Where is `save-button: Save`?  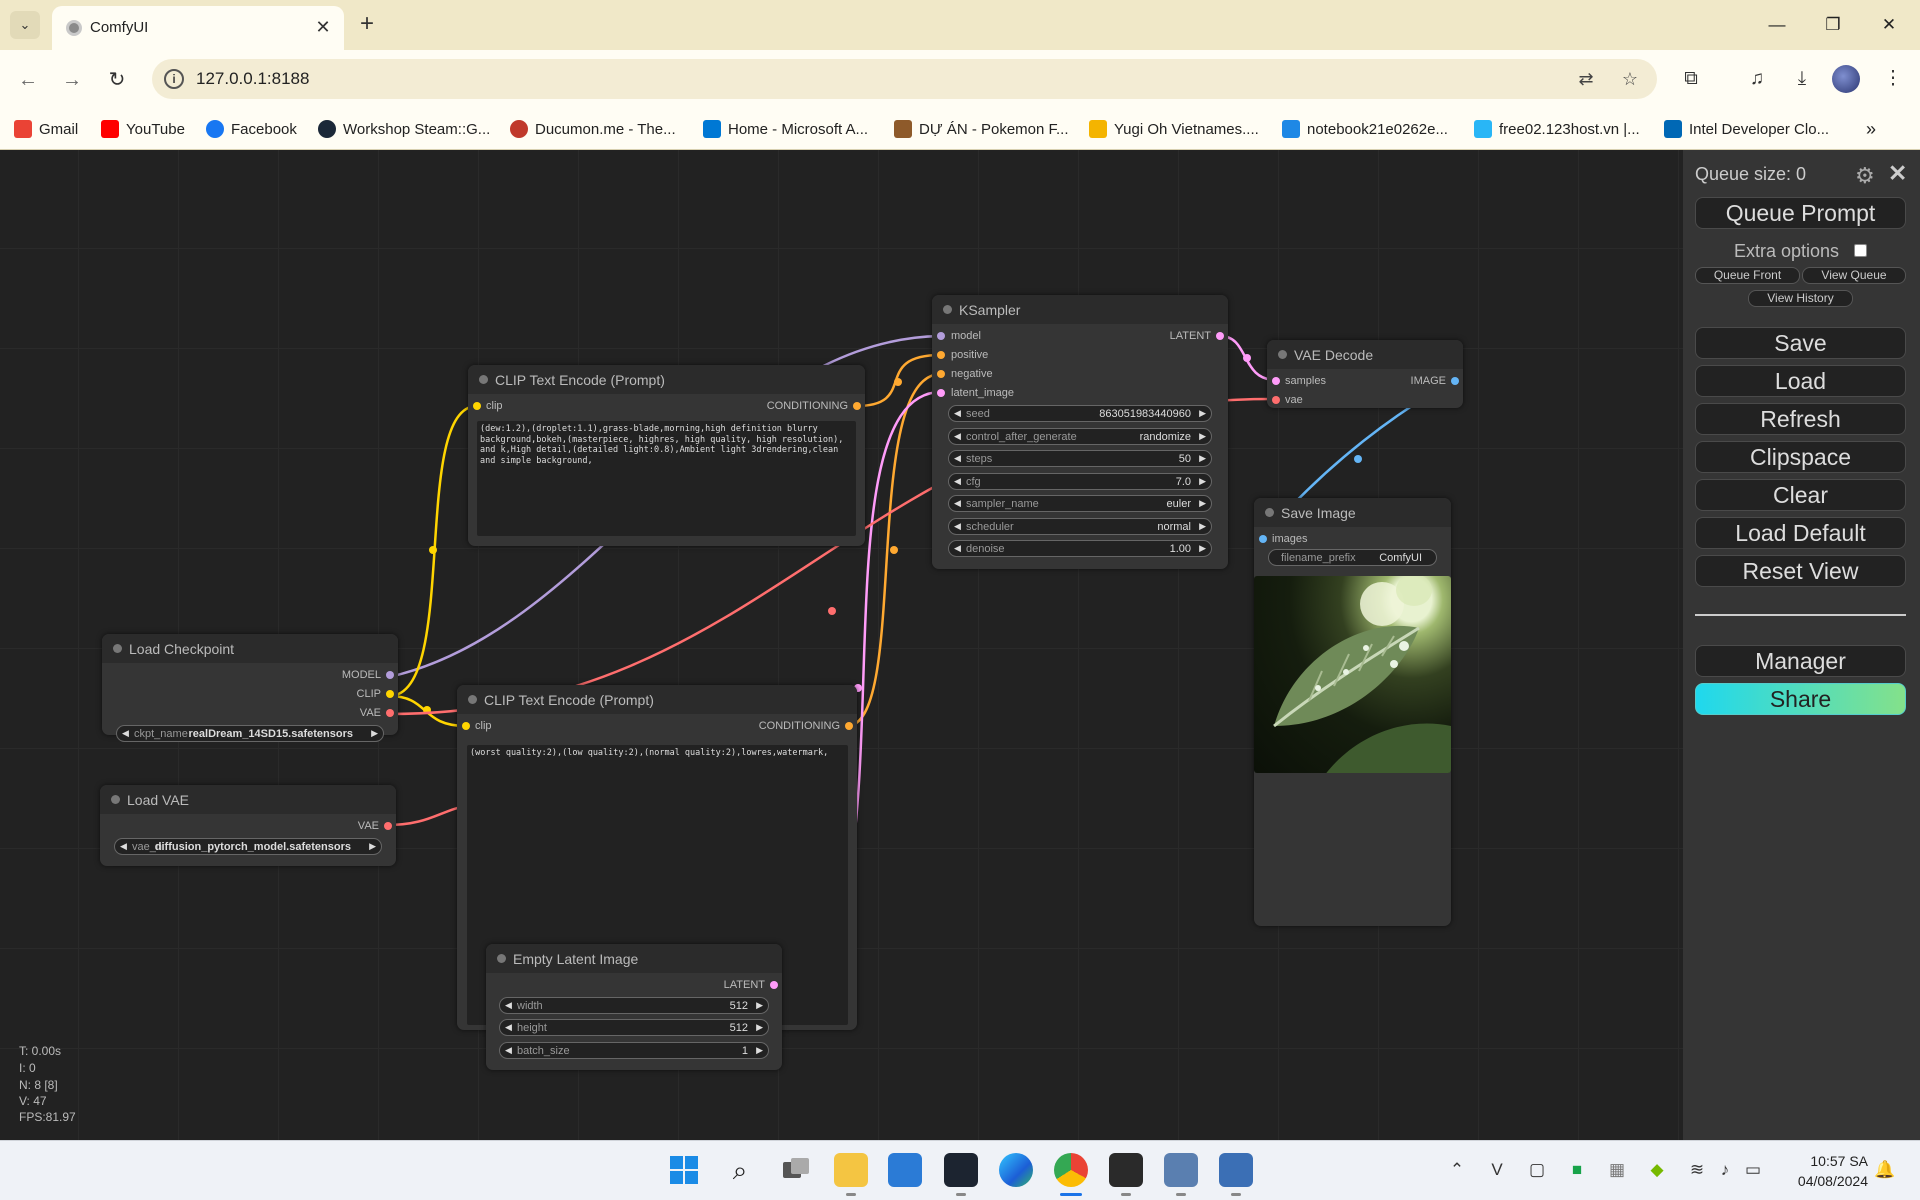 save-button: Save is located at coordinates (1800, 343).